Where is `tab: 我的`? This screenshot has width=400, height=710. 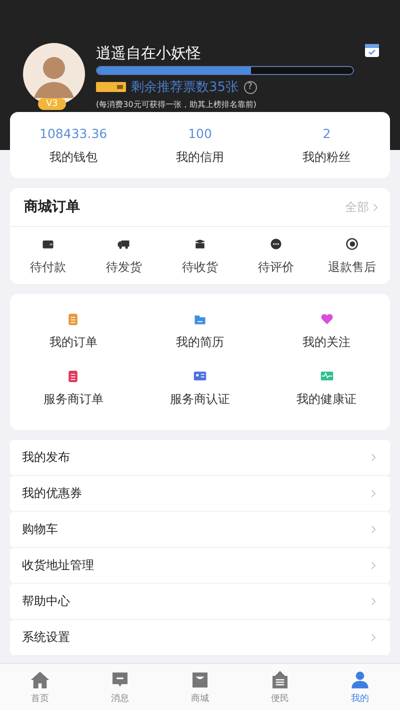
tab: 我的 is located at coordinates (360, 687).